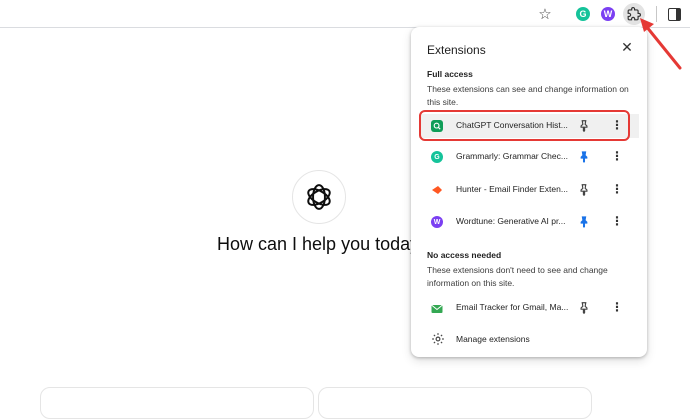 This screenshot has width=690, height=419. I want to click on extension-item: Email Tracker for Gmail, Ma... ⋮, so click(529, 308).